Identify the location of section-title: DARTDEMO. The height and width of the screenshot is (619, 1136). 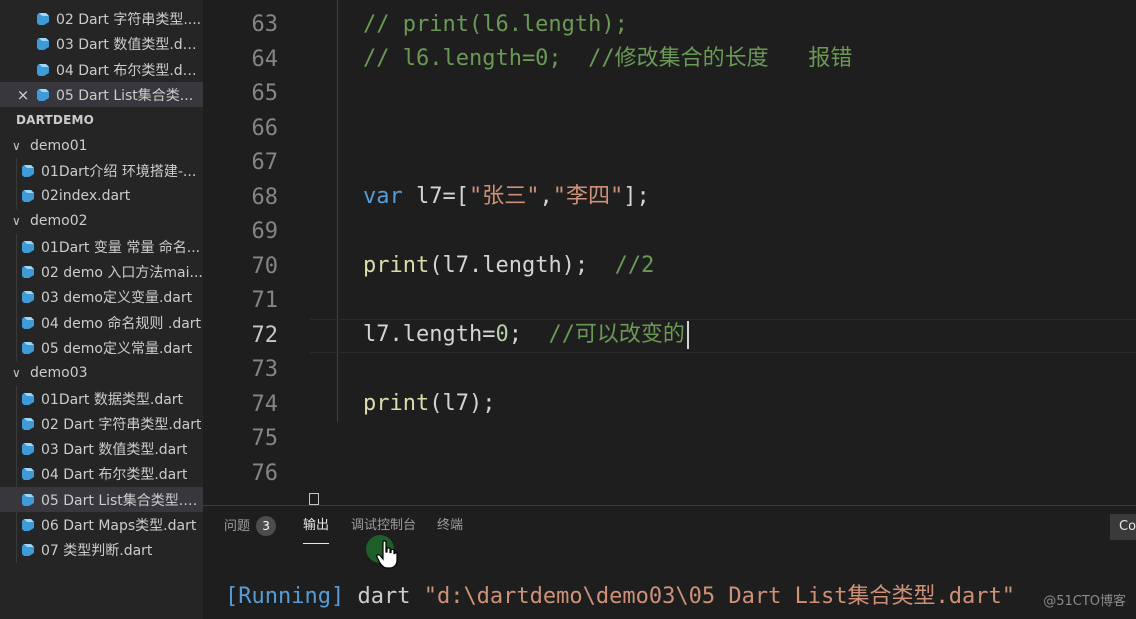
(55, 119).